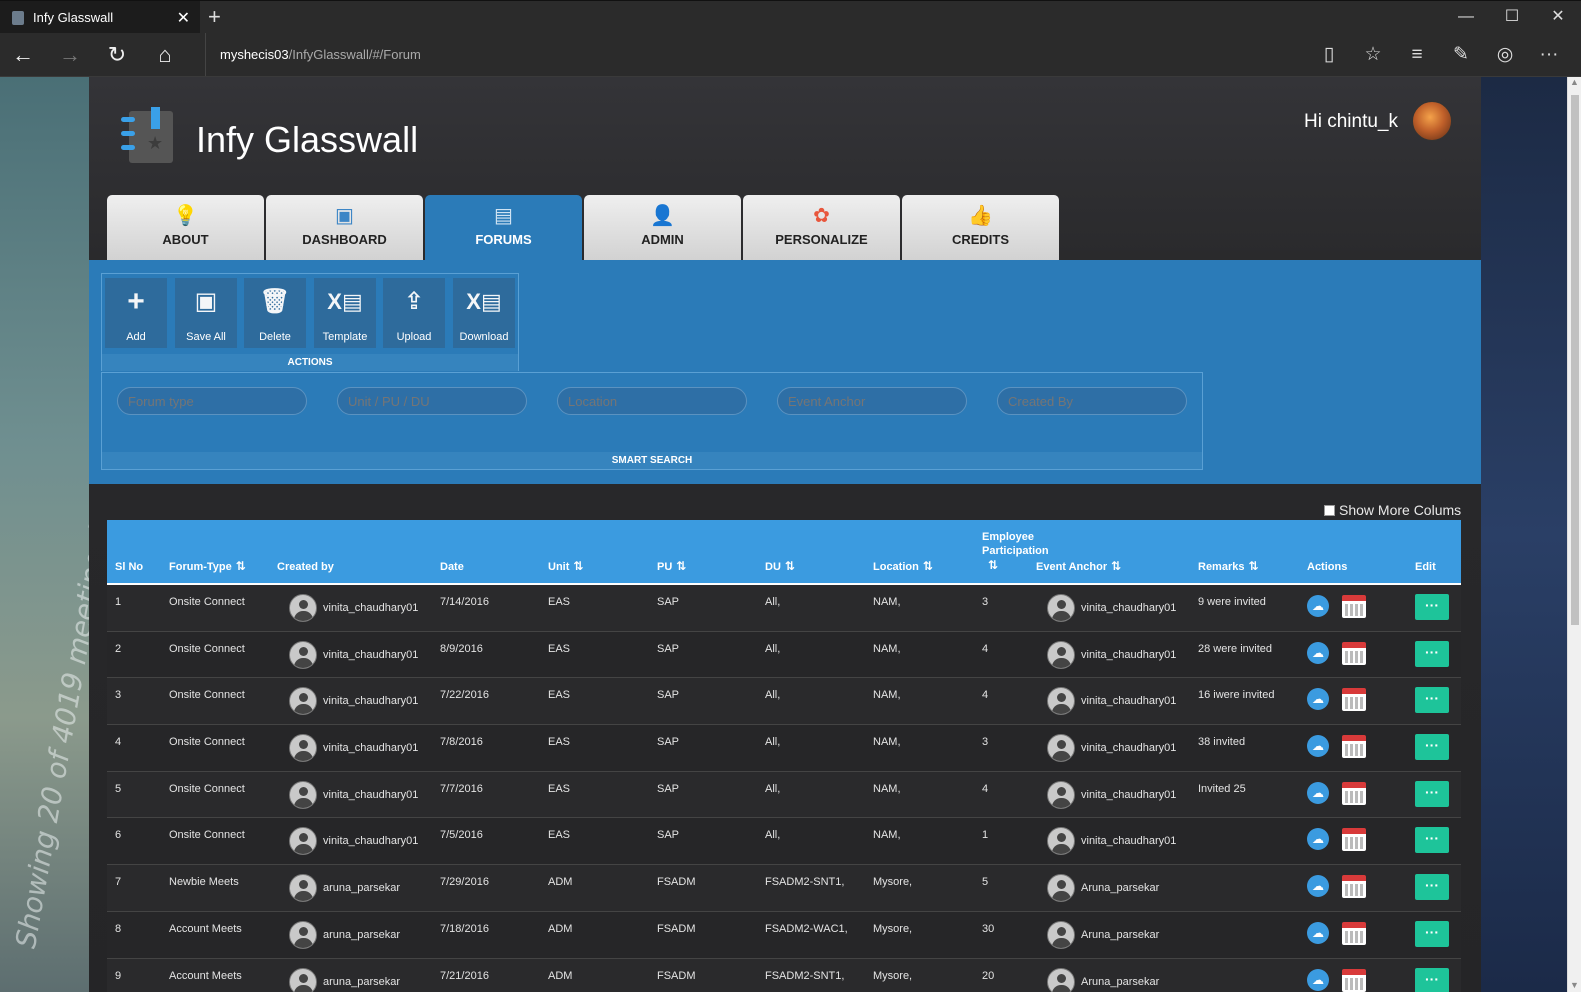  Describe the element at coordinates (23, 55) in the screenshot. I see `back-icon: ←` at that location.